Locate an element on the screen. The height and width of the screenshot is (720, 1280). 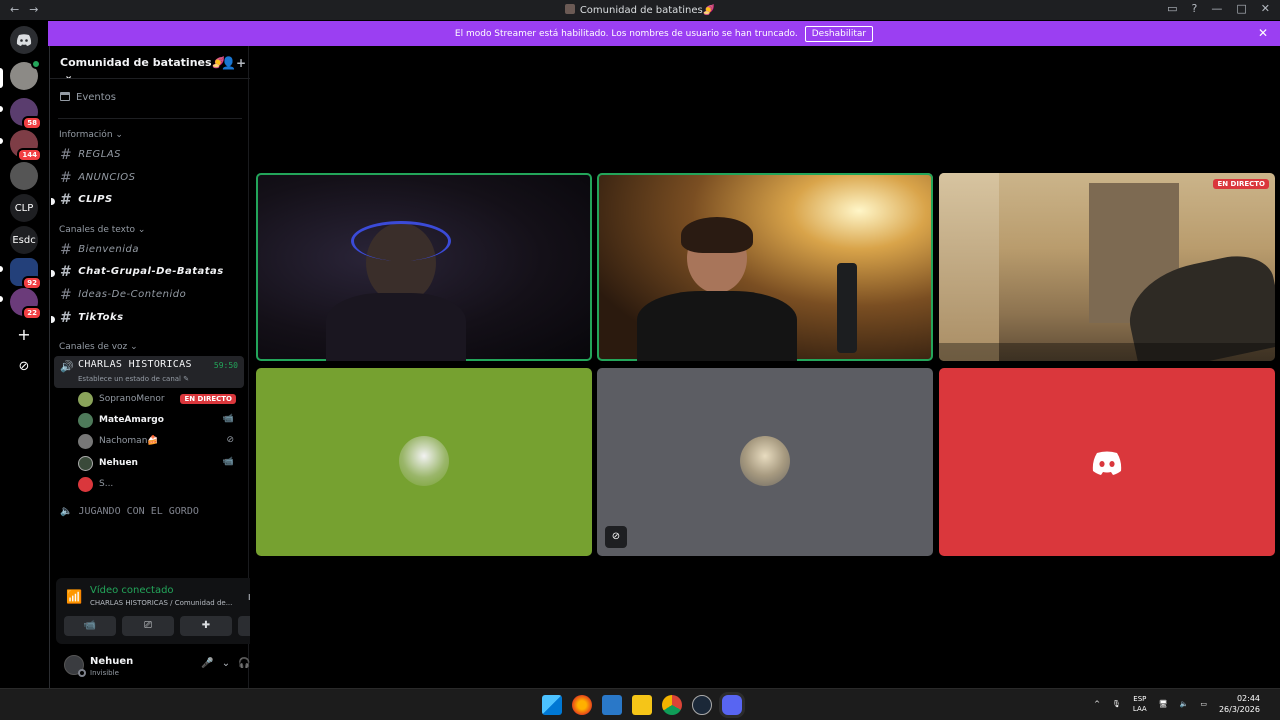
microphone-icon: 🎙 is located at coordinates (1116, 704).